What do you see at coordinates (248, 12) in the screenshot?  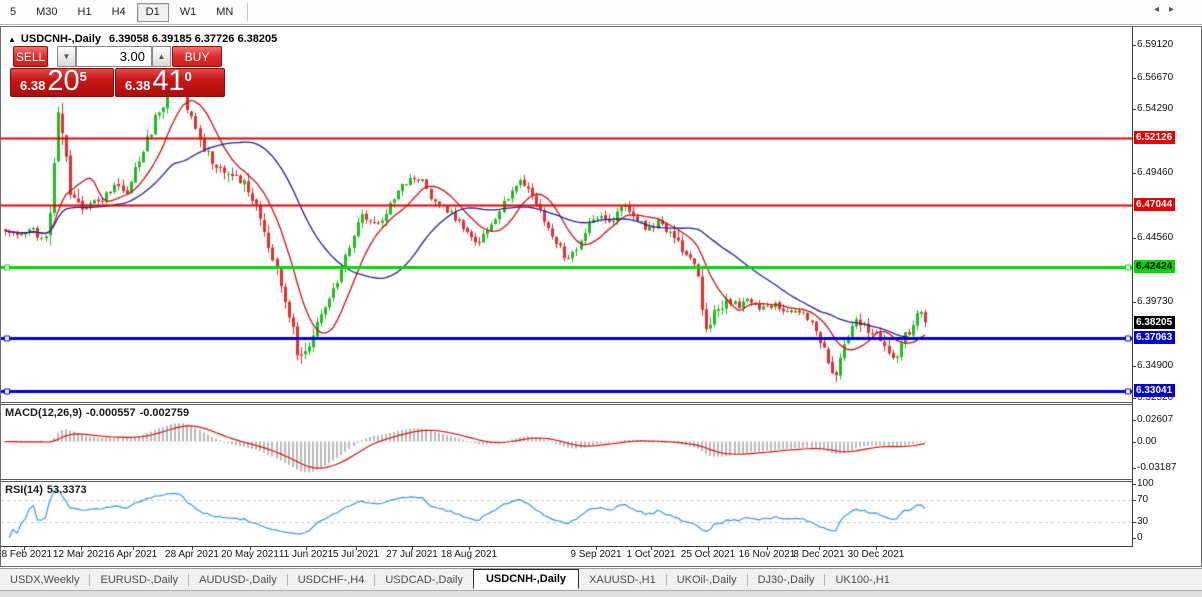 I see `toolbar-separator` at bounding box center [248, 12].